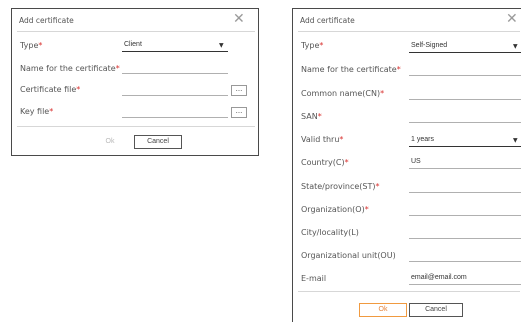 The height and width of the screenshot is (322, 521). I want to click on country-input-value: US, so click(416, 161).